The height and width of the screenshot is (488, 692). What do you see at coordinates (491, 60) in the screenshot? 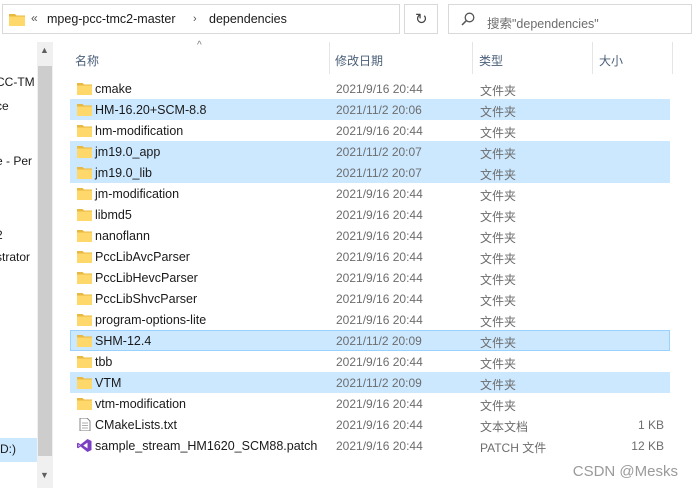
I see `column-type: 类型` at bounding box center [491, 60].